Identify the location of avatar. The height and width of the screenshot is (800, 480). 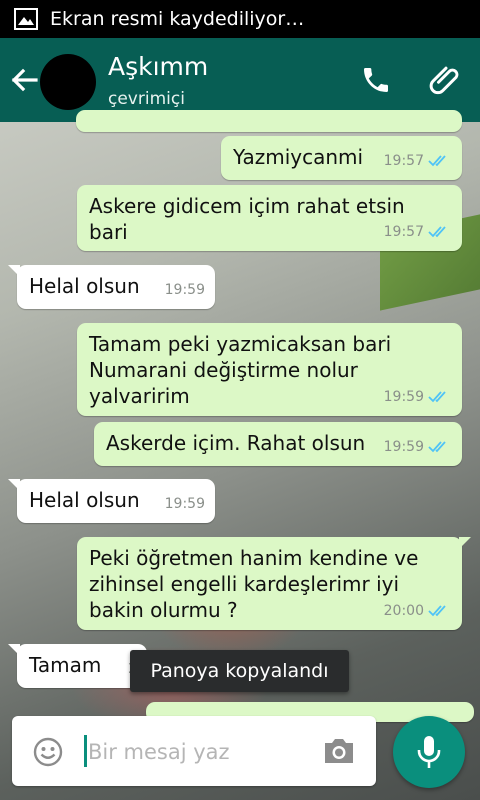
(68, 82).